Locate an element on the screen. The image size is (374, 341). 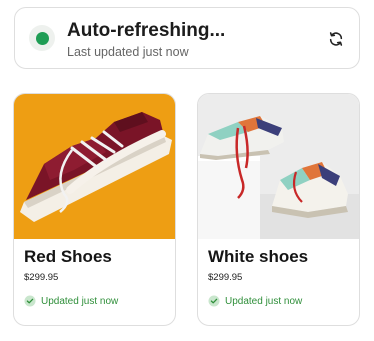
status-dot-icon is located at coordinates (42, 38).